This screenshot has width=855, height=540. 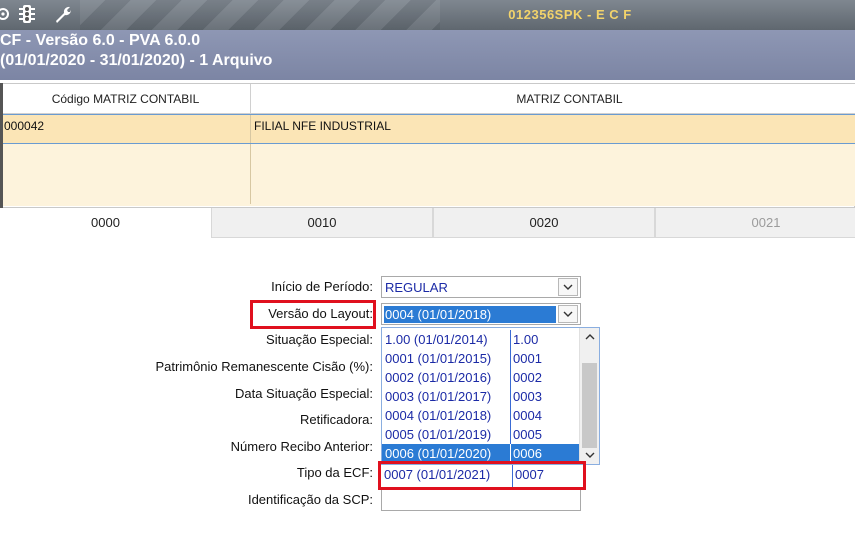 I want to click on table-row: 000042 FILIAL NFE INDUSTRIAL, so click(x=428, y=129).